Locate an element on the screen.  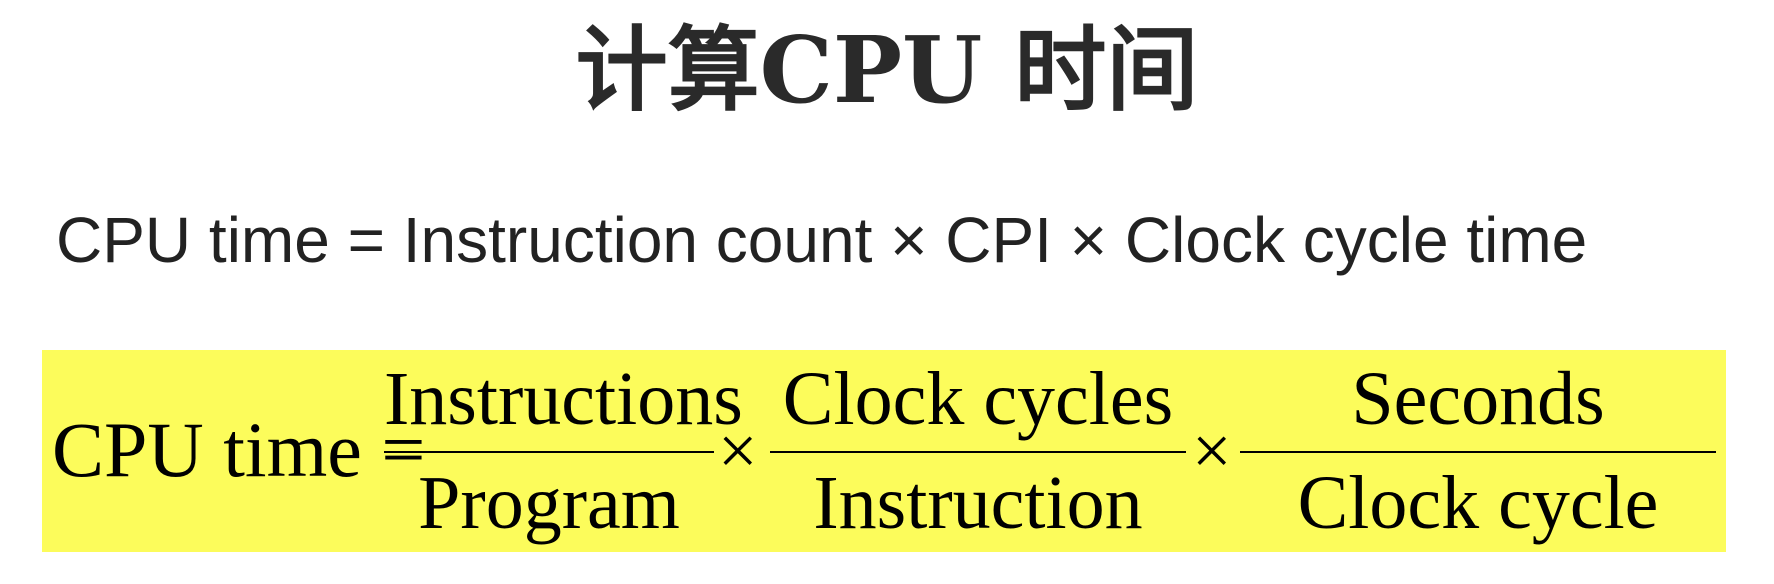
fraction-seconds-per-cycle: Seconds Clock cycle is located at coordinates (1478, 451).